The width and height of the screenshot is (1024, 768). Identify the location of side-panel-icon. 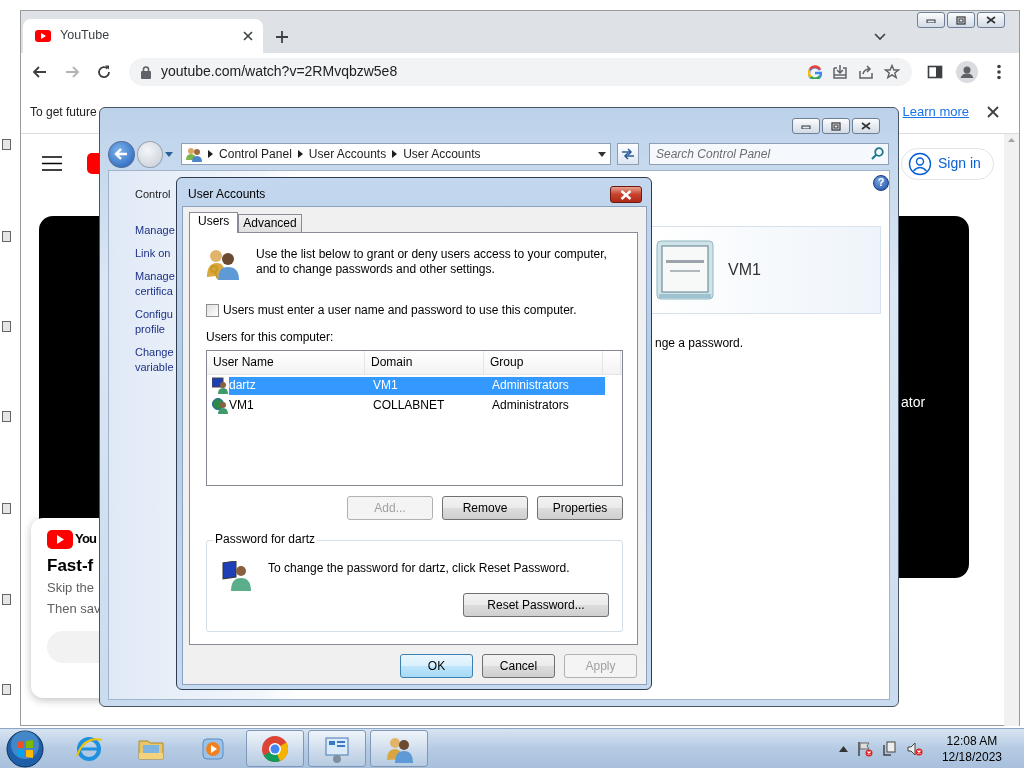
(935, 72).